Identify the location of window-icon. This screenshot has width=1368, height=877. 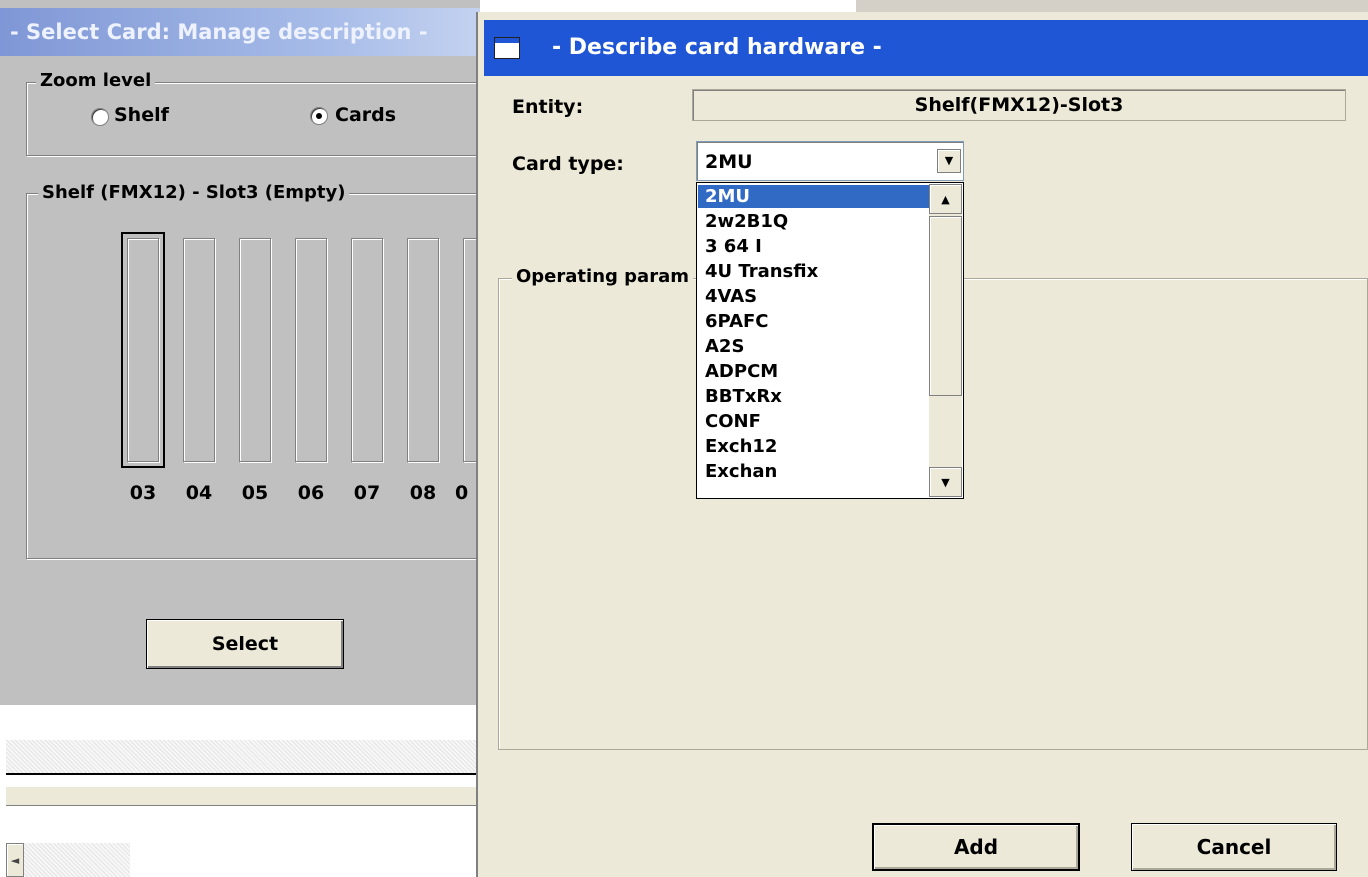
(507, 48).